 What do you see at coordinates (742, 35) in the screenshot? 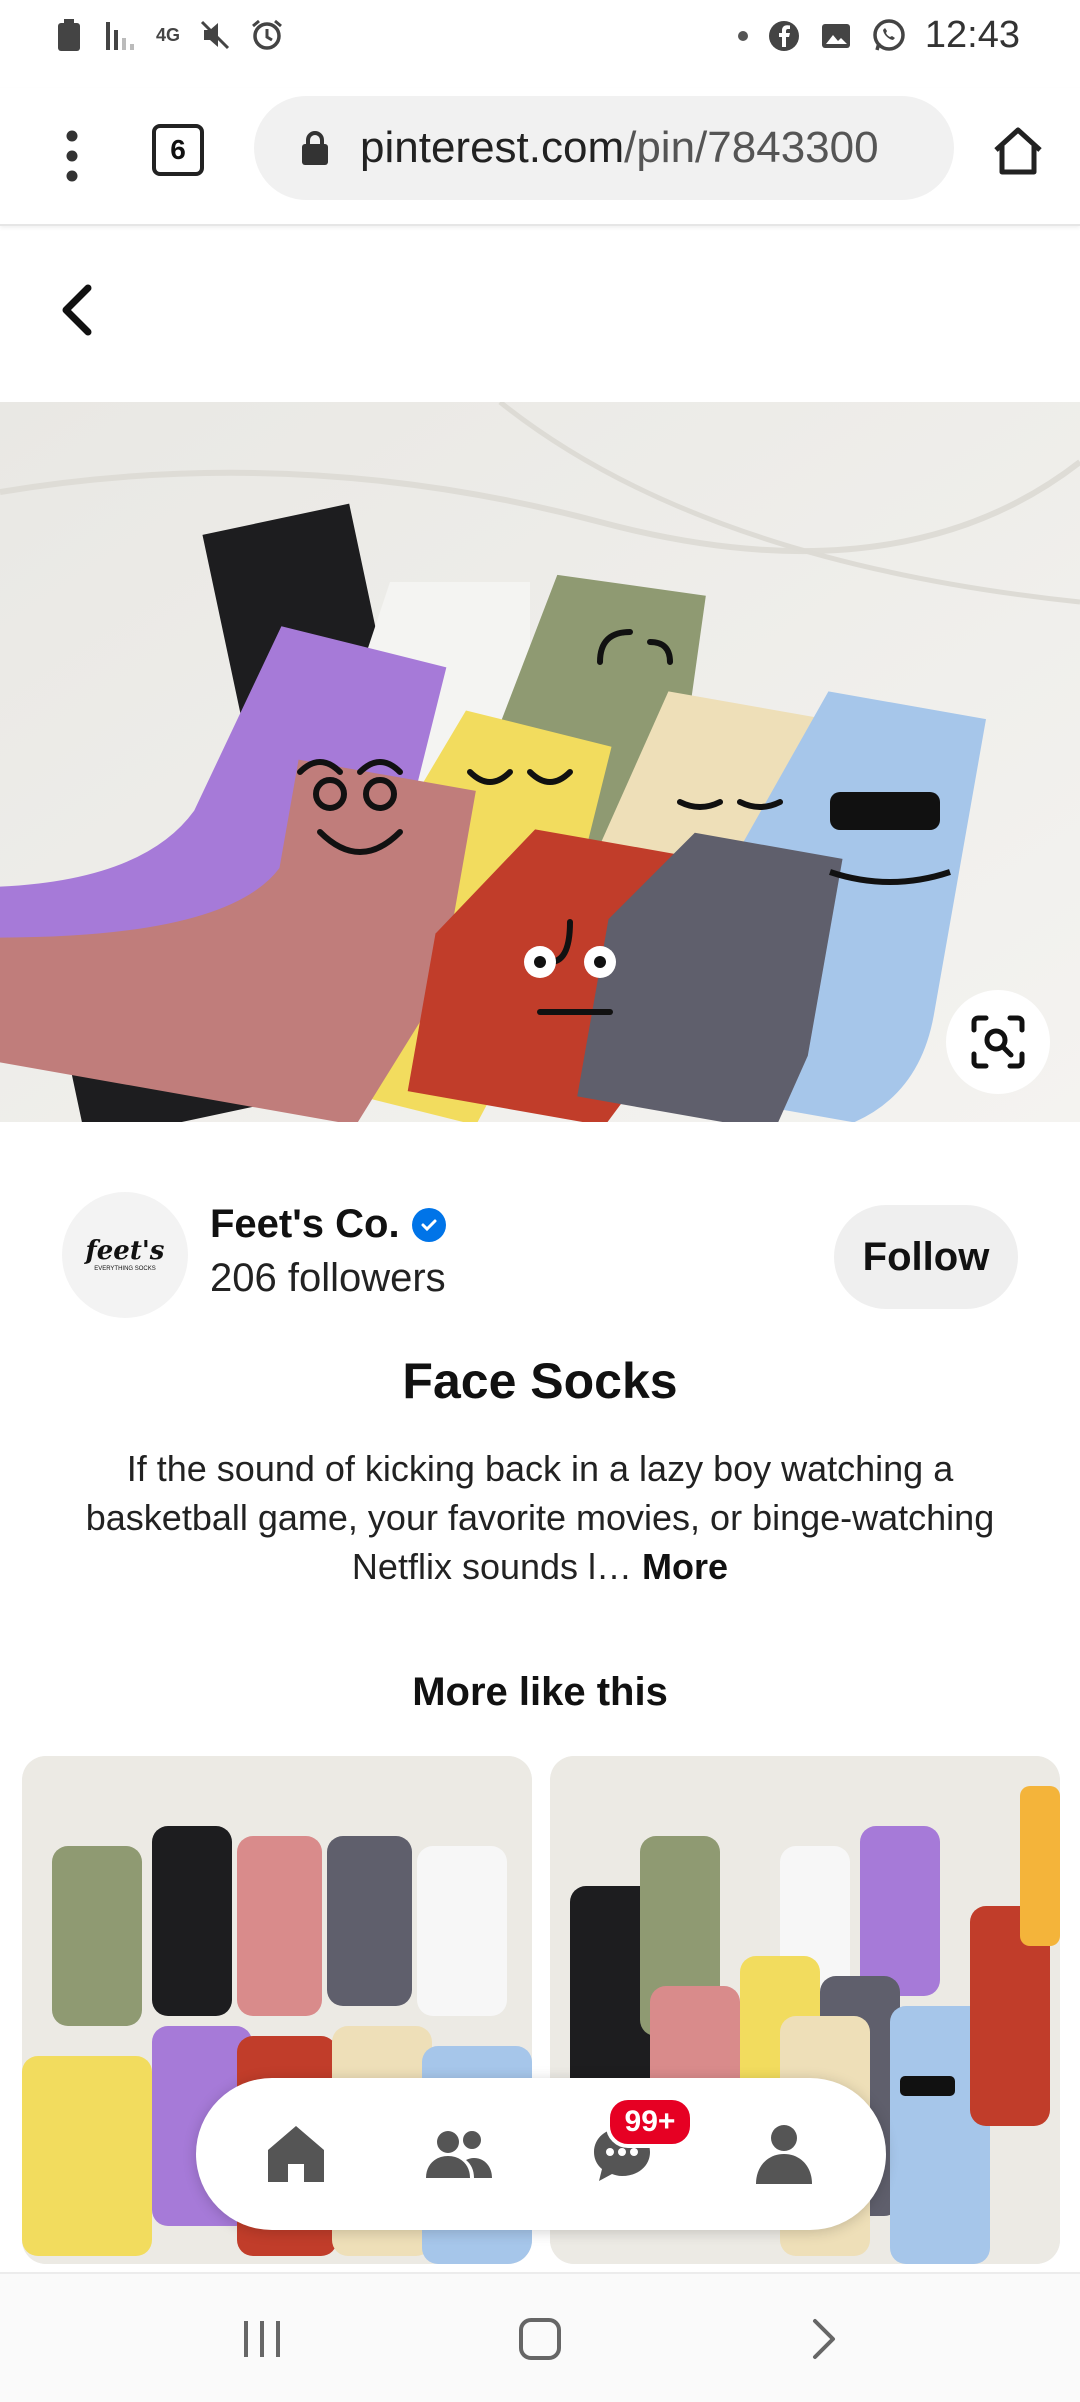
I see `dot-icon` at bounding box center [742, 35].